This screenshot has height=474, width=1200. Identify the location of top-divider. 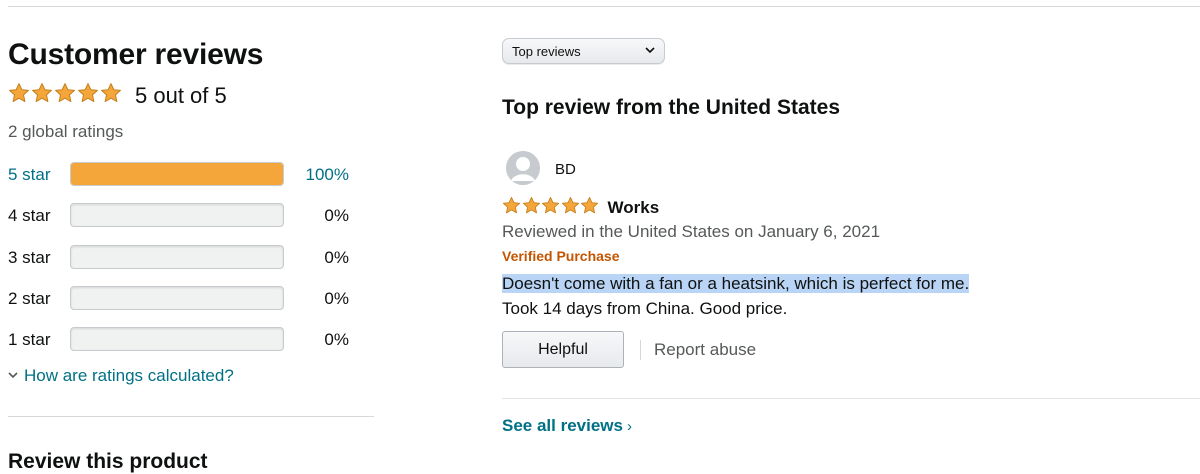
(604, 6).